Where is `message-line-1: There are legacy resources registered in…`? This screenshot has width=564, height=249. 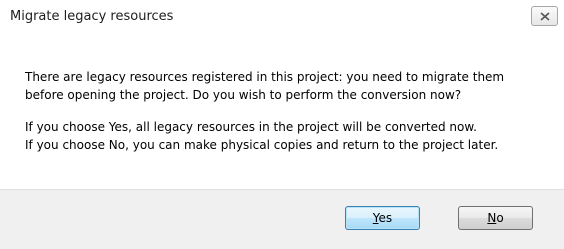 message-line-1: There are legacy resources registered in… is located at coordinates (265, 77).